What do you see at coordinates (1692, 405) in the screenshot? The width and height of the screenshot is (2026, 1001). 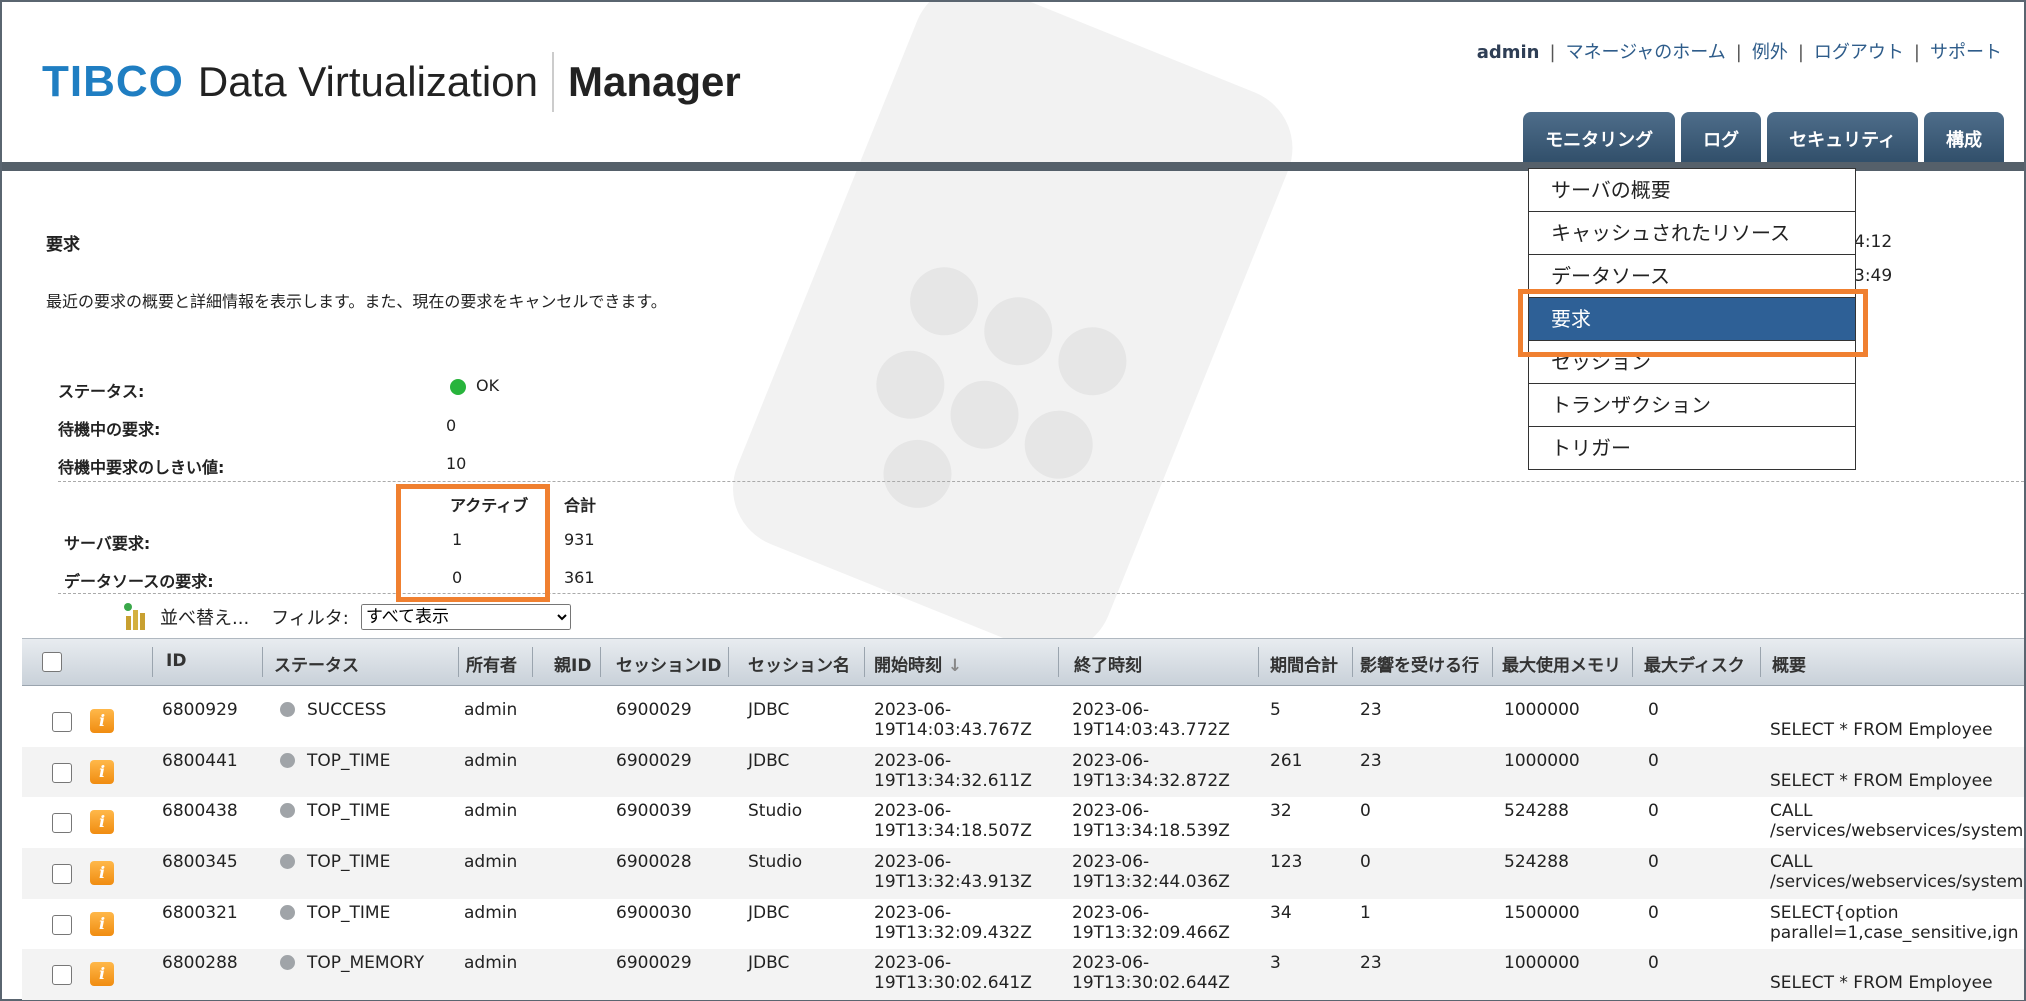 I see `menu-item-transactions: トランザクション` at bounding box center [1692, 405].